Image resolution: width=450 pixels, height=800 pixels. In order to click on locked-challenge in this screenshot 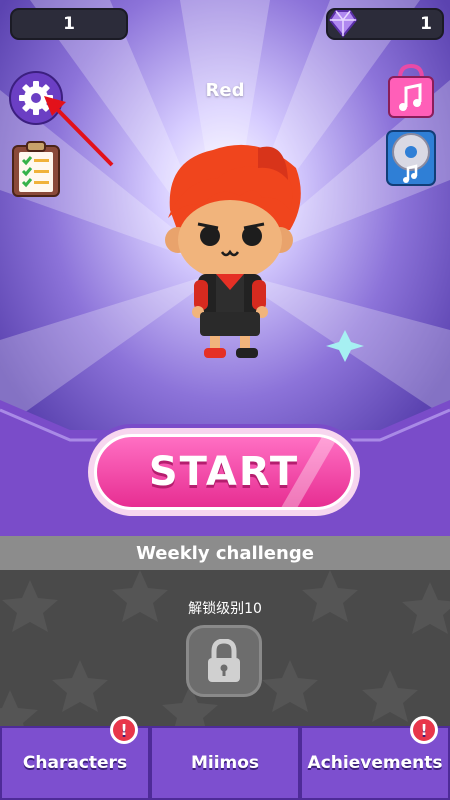, I will do `click(224, 661)`.